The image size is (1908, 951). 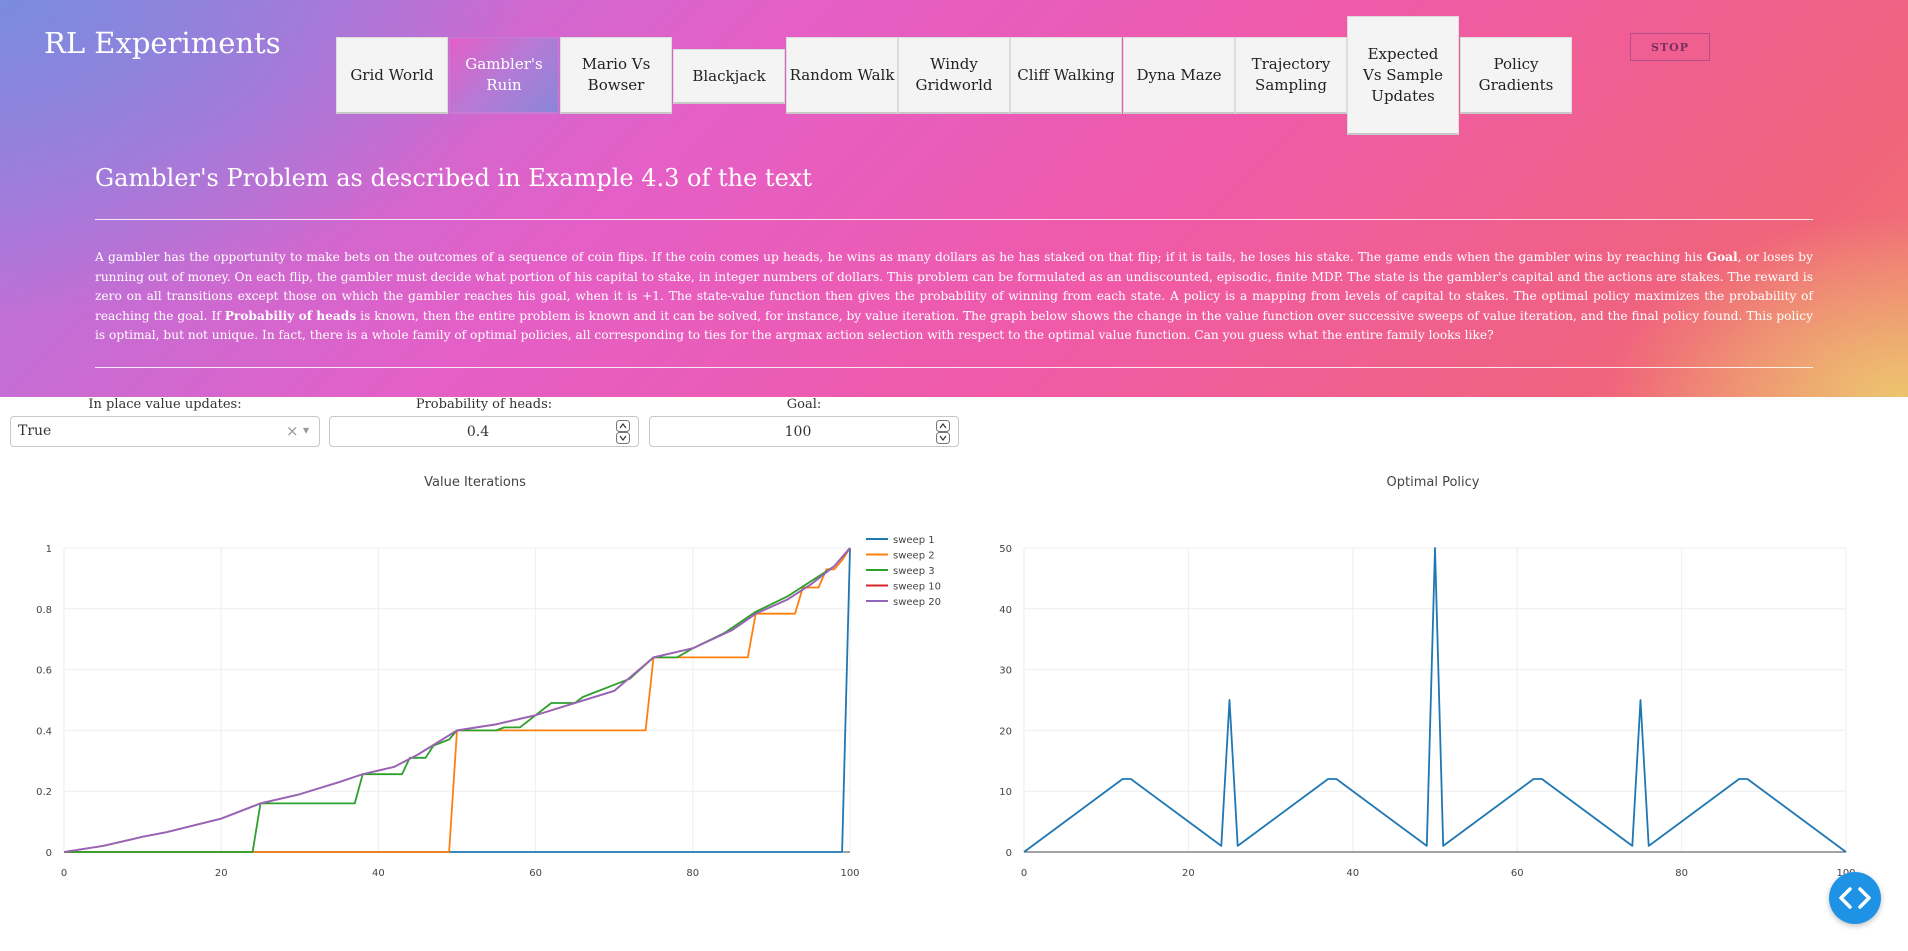 What do you see at coordinates (44, 792) in the screenshot?
I see `y-tick-label: 0.2` at bounding box center [44, 792].